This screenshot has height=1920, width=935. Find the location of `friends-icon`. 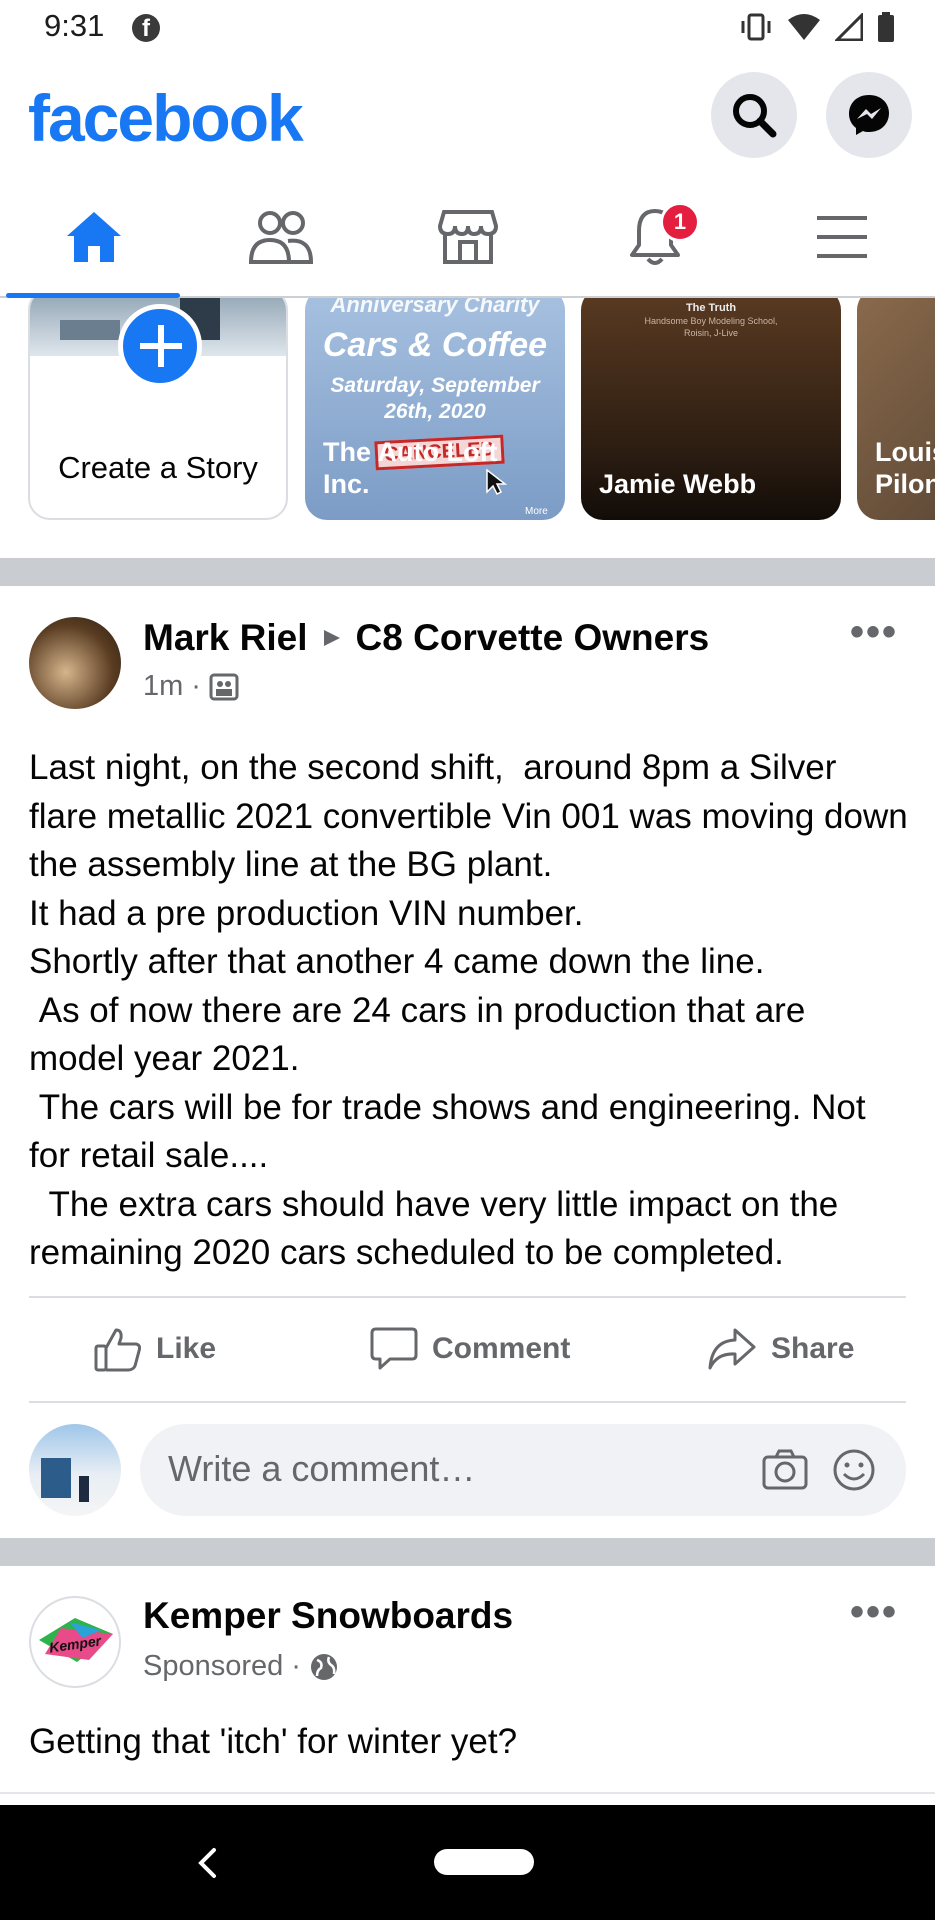

friends-icon is located at coordinates (280, 237).